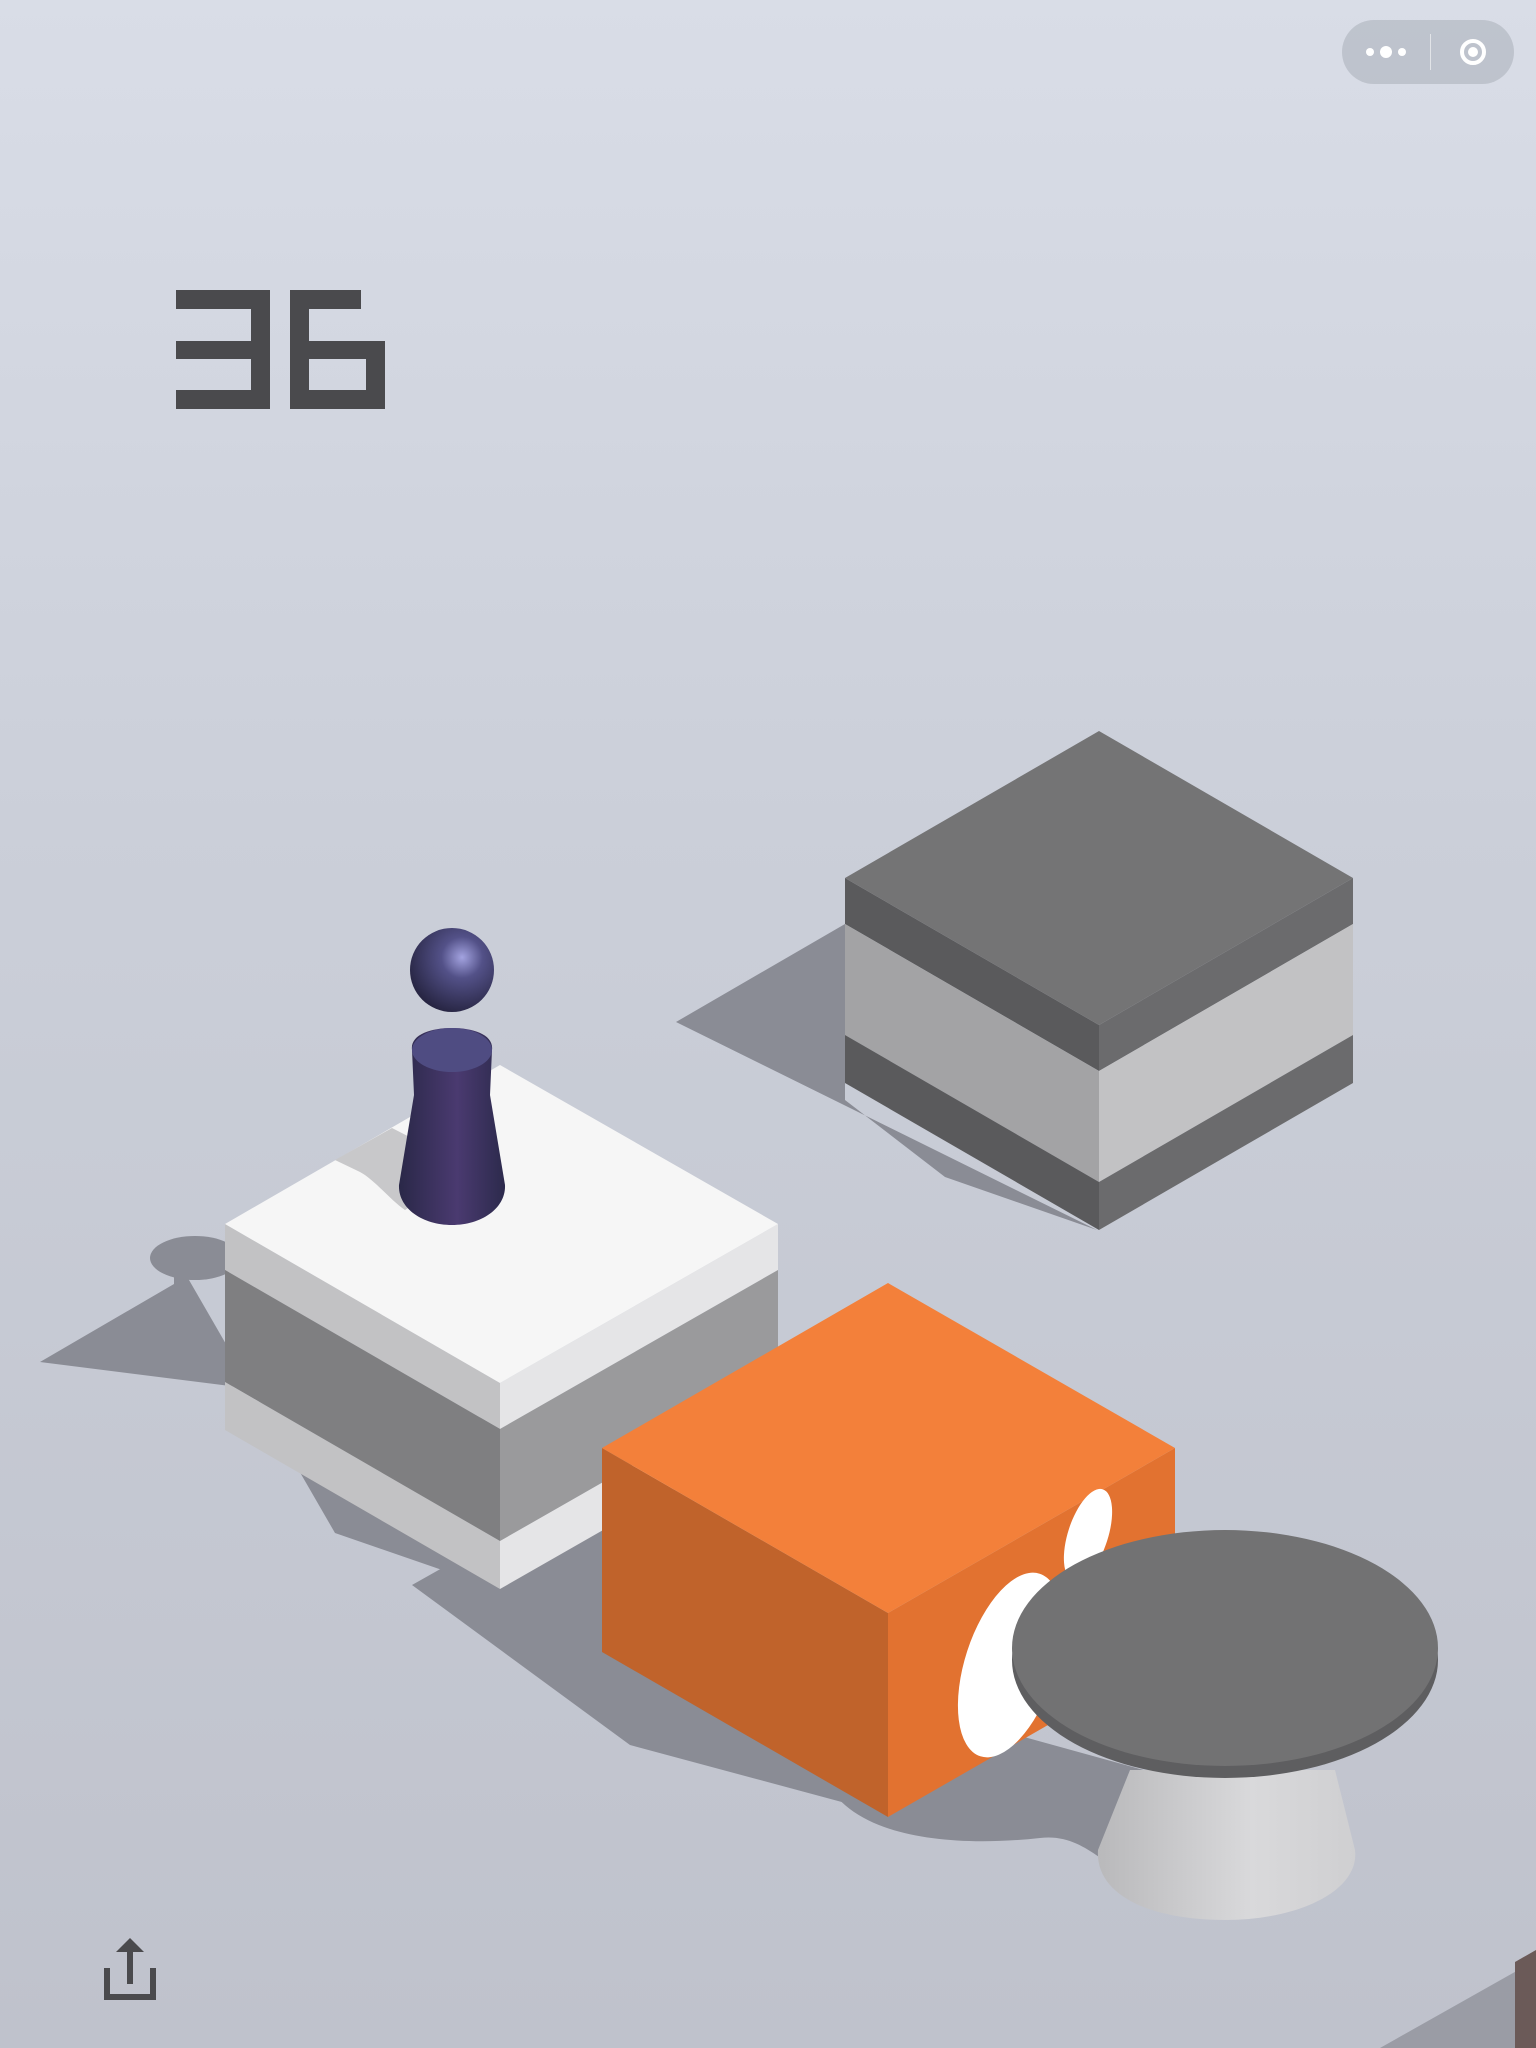 The width and height of the screenshot is (1536, 2048). I want to click on share-upload-icon, so click(130, 1969).